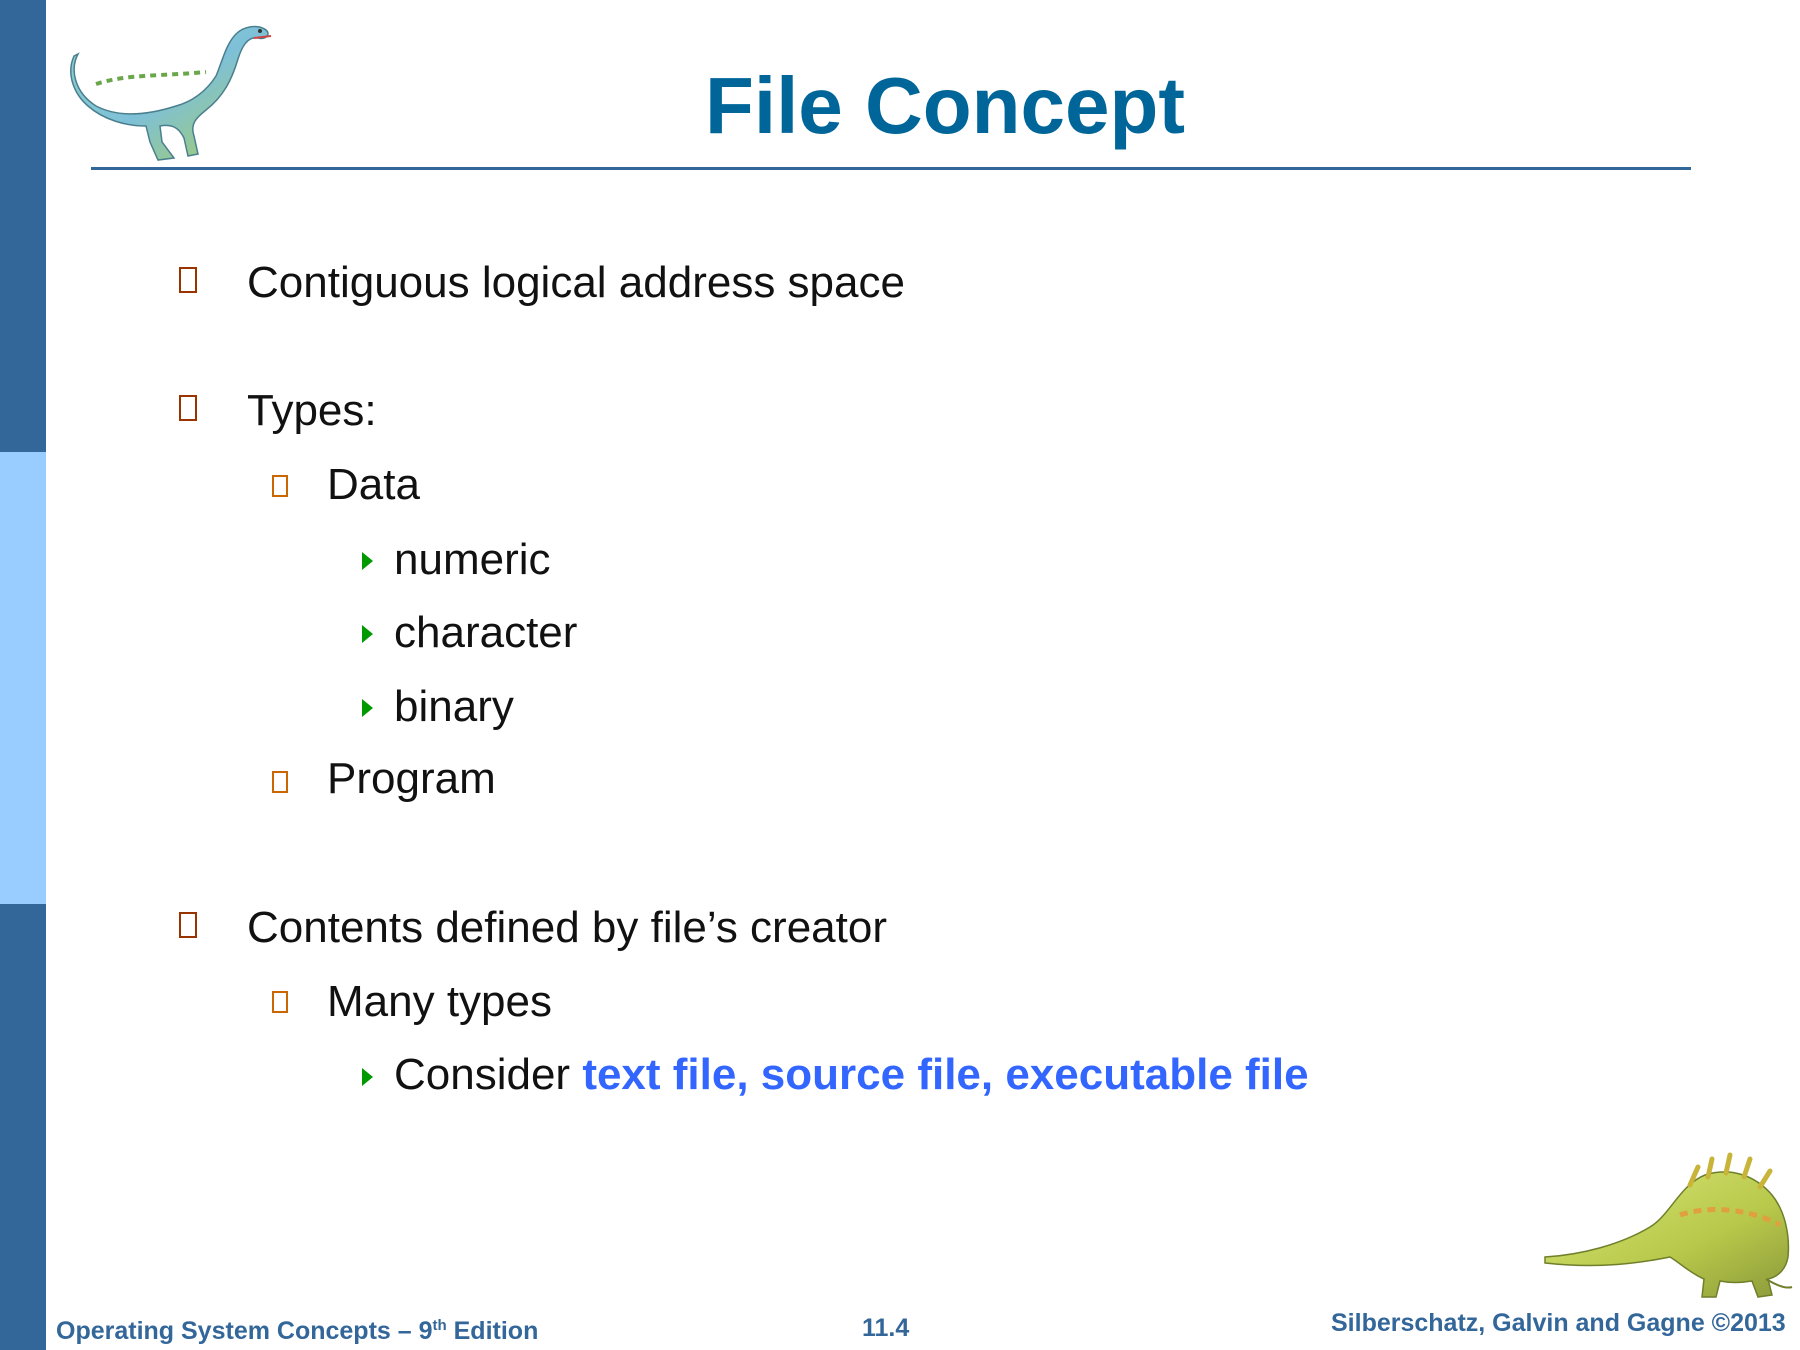  What do you see at coordinates (454, 706) in the screenshot?
I see `bullet-item: binary` at bounding box center [454, 706].